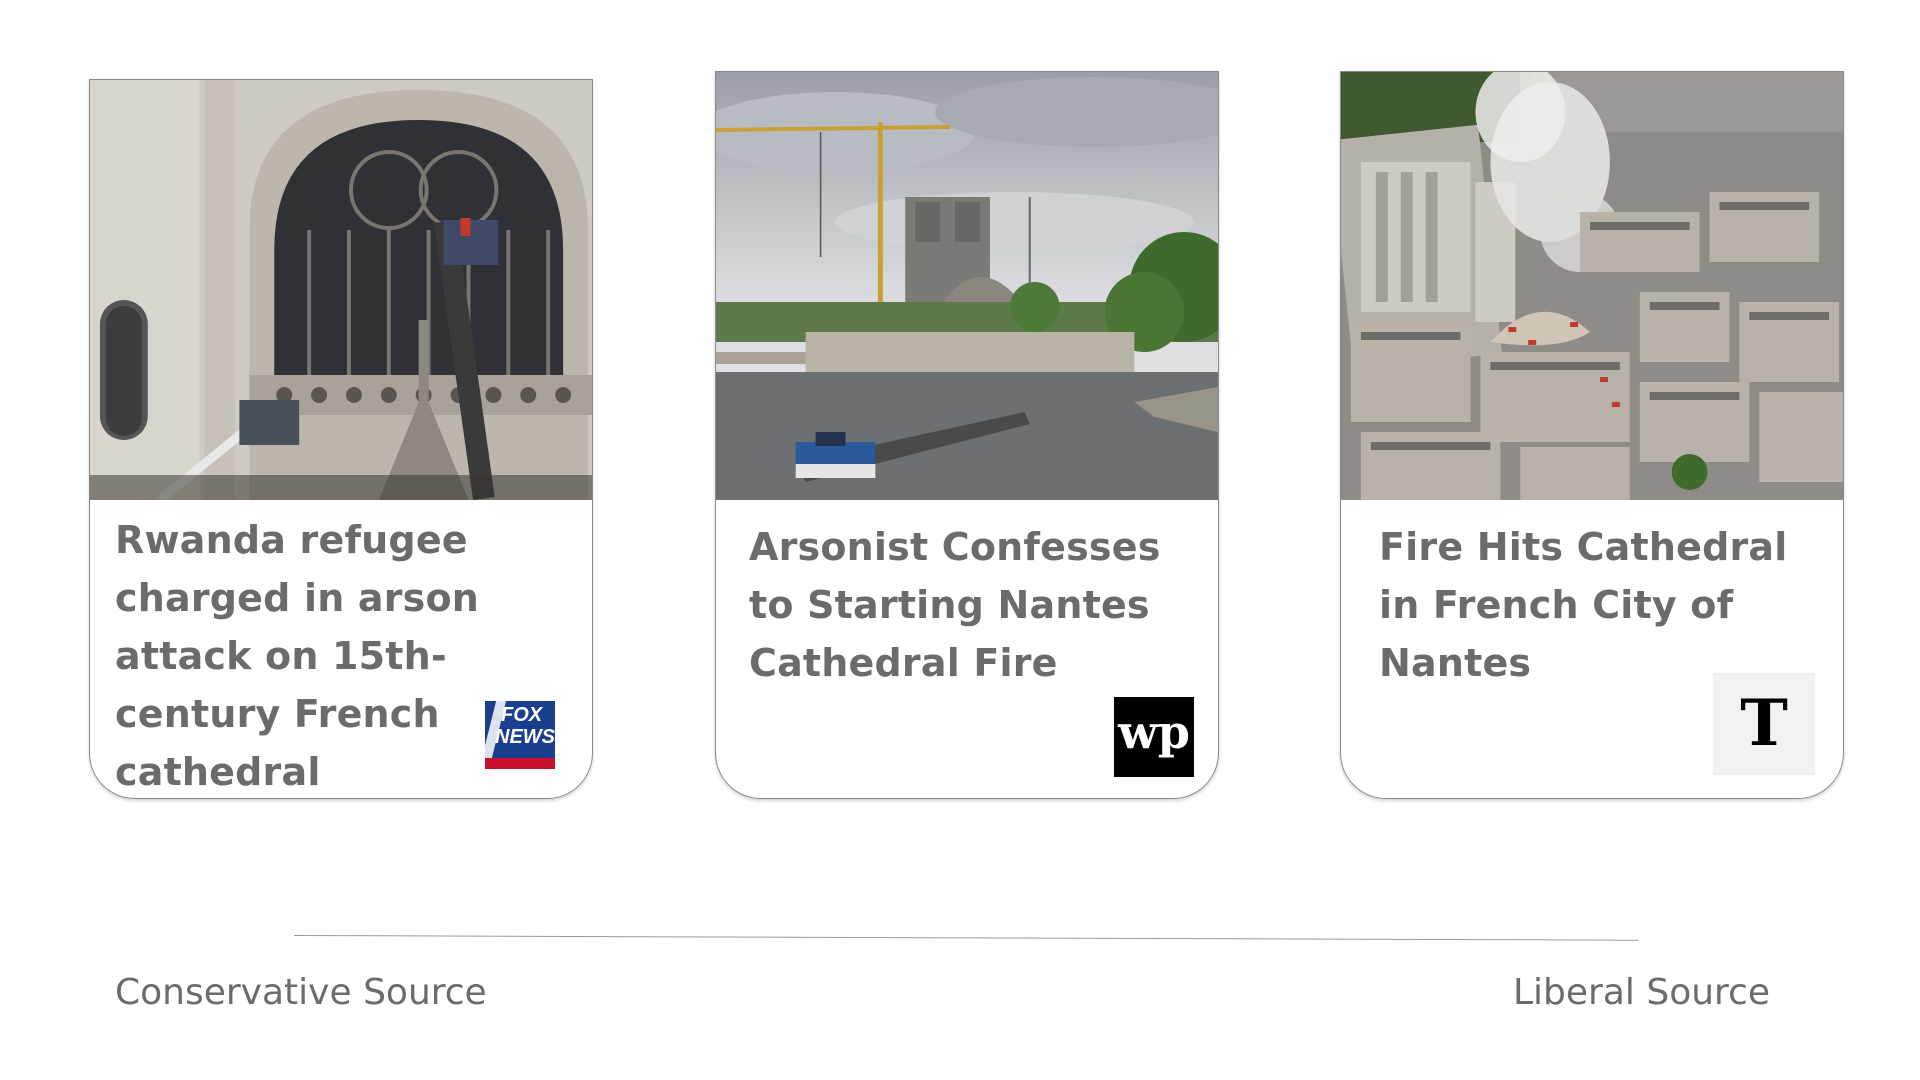 The width and height of the screenshot is (1920, 1080). What do you see at coordinates (1592, 286) in the screenshot?
I see `aerial-cathedral-smoke-photo` at bounding box center [1592, 286].